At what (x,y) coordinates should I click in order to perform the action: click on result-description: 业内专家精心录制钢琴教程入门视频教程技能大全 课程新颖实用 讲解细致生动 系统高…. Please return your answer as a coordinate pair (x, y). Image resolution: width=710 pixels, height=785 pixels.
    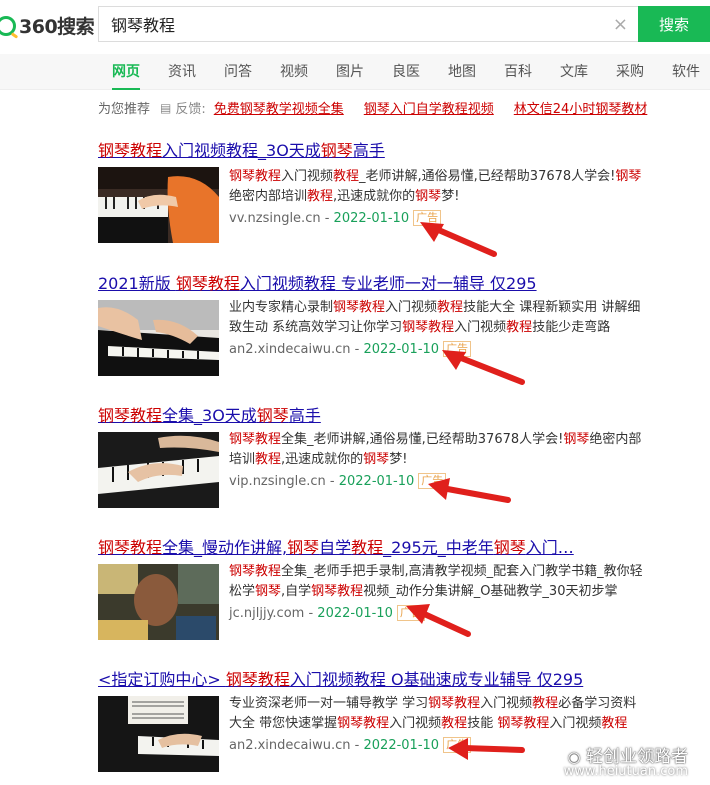
    Looking at the image, I should click on (439, 318).